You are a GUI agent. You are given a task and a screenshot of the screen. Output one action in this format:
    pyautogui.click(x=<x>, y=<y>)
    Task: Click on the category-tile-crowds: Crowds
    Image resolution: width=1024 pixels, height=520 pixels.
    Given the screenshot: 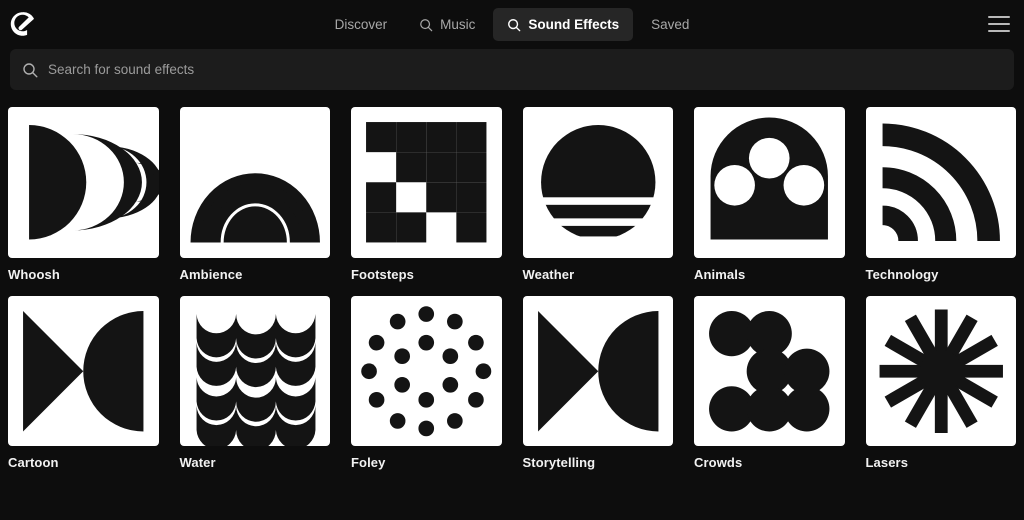 What is the action you would take?
    pyautogui.click(x=769, y=382)
    